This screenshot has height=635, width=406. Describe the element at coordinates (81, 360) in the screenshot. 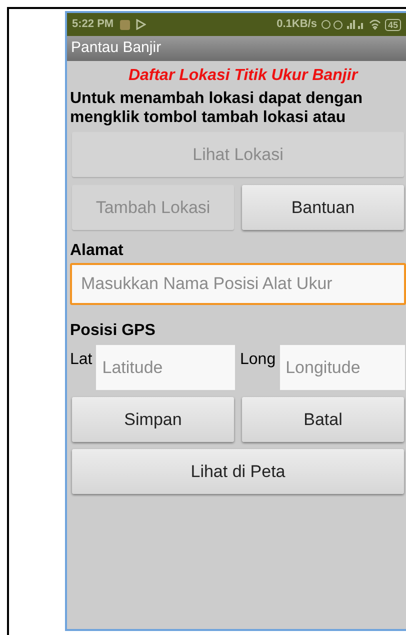

I see `coordinate-label: Lat` at that location.